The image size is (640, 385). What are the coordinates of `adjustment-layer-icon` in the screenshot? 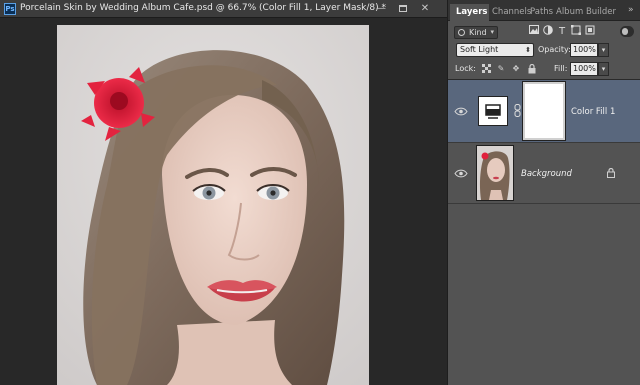 It's located at (493, 111).